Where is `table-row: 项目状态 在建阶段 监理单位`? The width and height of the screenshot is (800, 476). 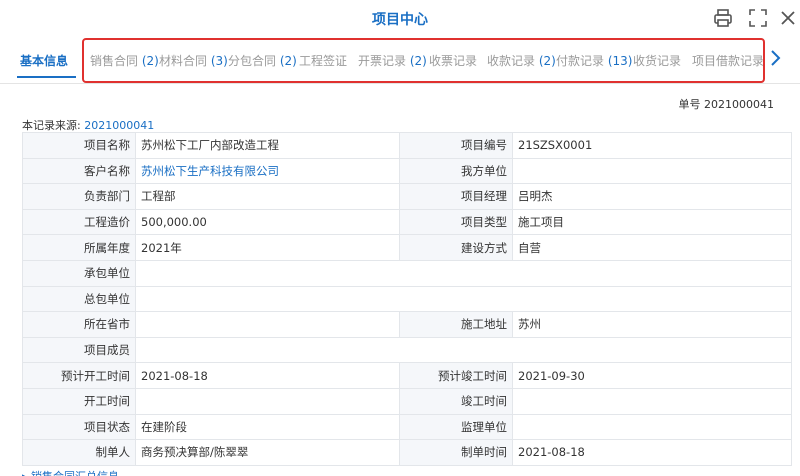 table-row: 项目状态 在建阶段 监理单位 is located at coordinates (407, 427).